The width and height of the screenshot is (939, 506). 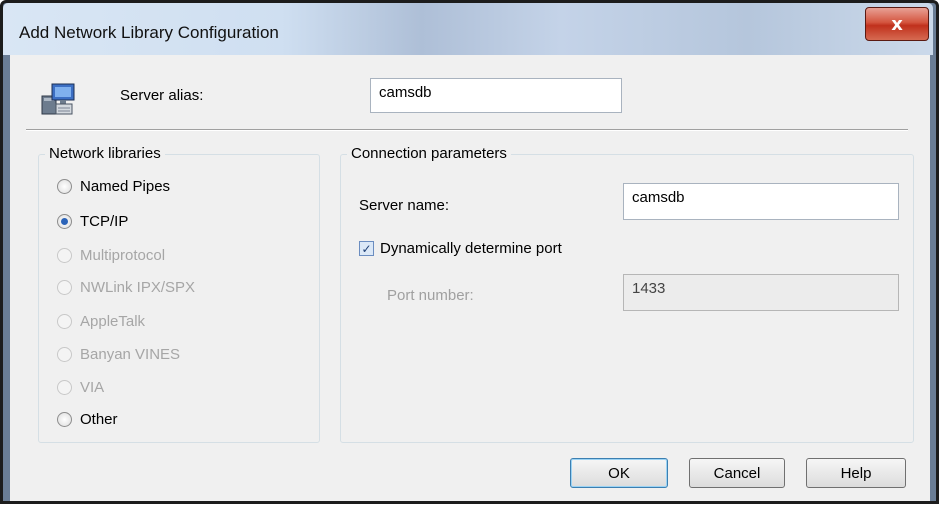 What do you see at coordinates (496, 95) in the screenshot?
I see `server-alias-input: camsdb` at bounding box center [496, 95].